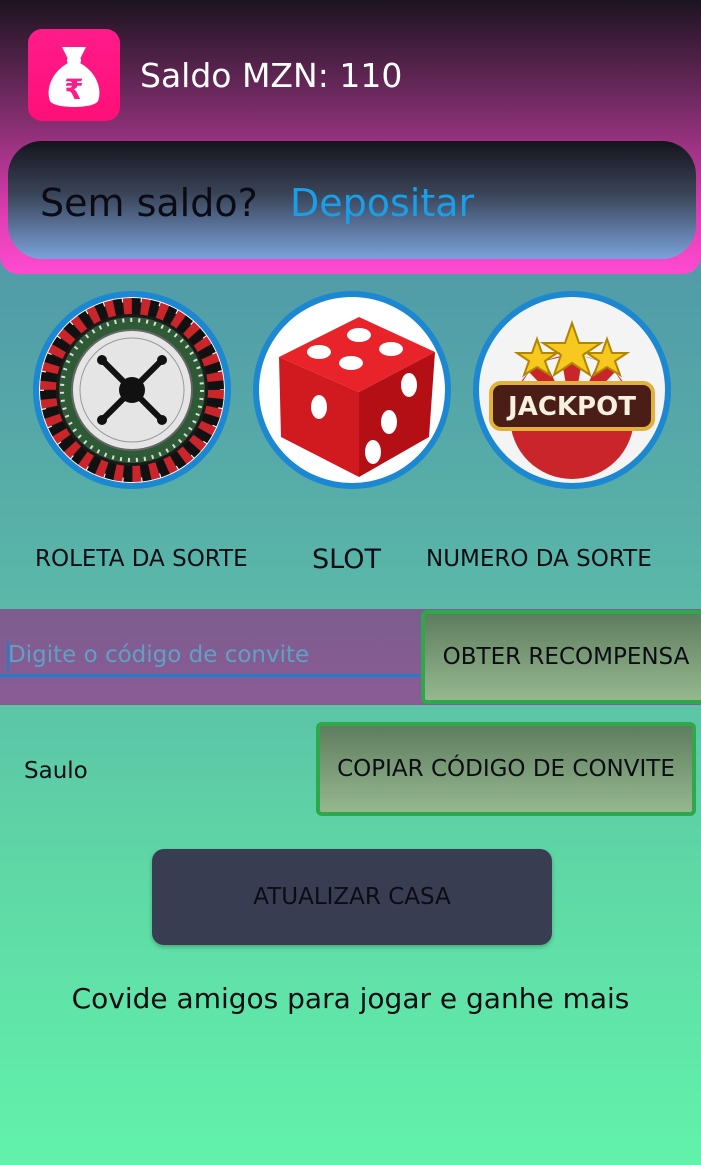  What do you see at coordinates (382, 203) in the screenshot?
I see `deposit-link: Depositar` at bounding box center [382, 203].